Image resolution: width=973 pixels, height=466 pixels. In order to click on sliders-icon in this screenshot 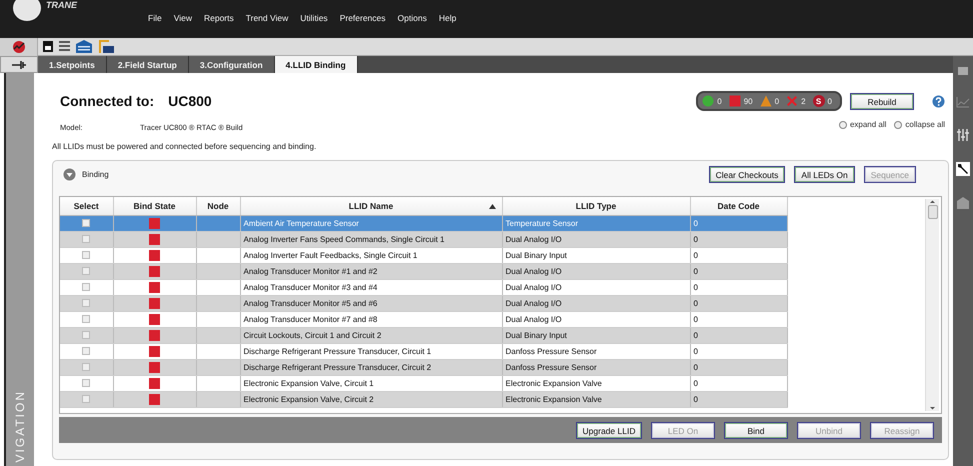, I will do `click(963, 135)`.